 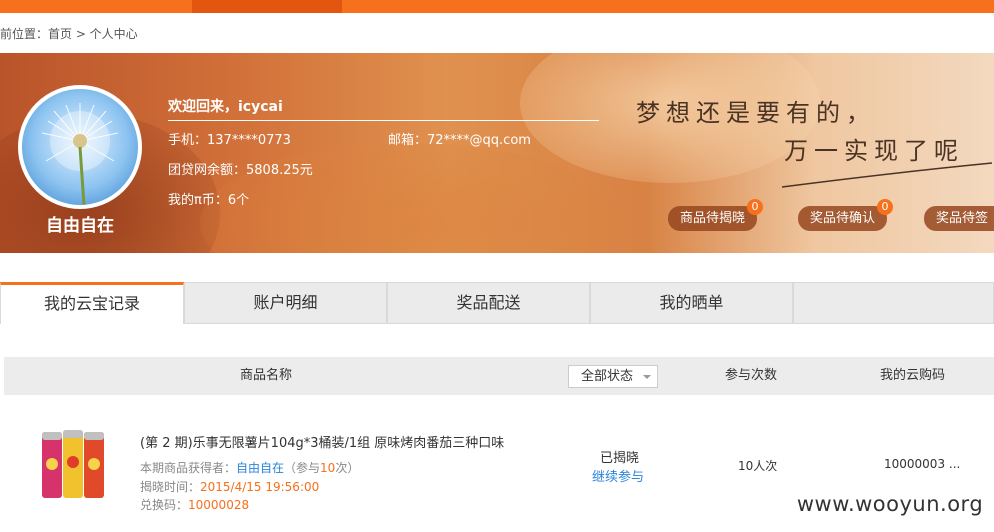 I want to click on status-filter-select: 全部状态, so click(x=613, y=376).